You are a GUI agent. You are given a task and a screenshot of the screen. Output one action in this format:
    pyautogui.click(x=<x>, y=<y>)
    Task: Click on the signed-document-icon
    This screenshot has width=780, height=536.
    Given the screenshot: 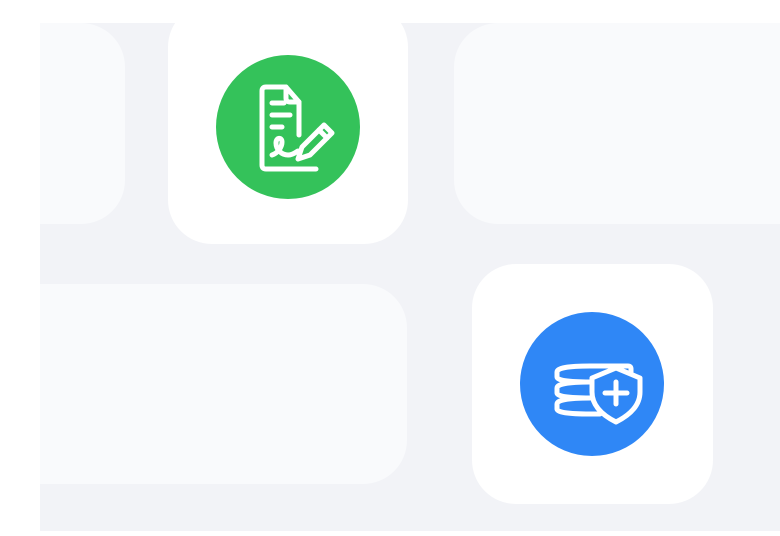 What is the action you would take?
    pyautogui.click(x=297, y=128)
    